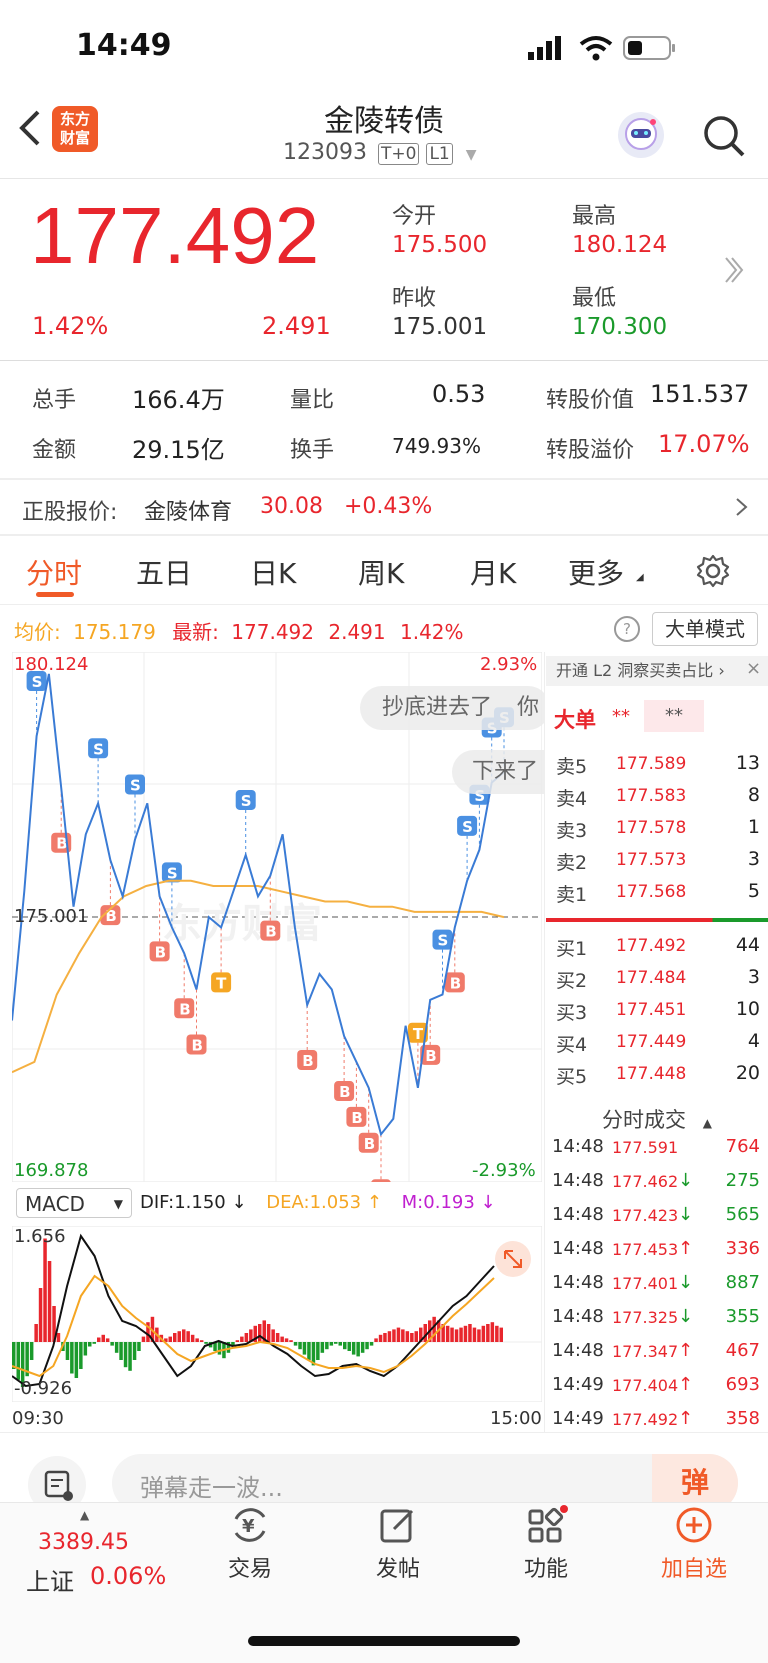 Image resolution: width=768 pixels, height=1663 pixels. Describe the element at coordinates (384, 1641) in the screenshot. I see `home-indicator` at that location.